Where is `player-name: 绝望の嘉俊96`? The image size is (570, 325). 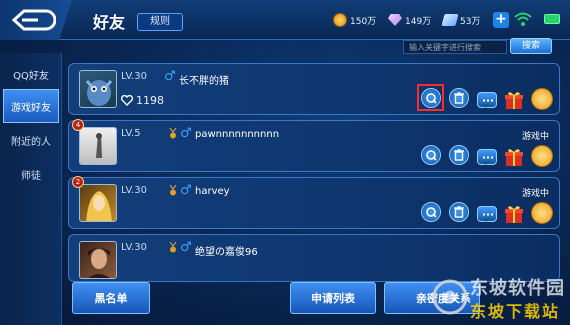
player-name: 绝望の嘉俊96 is located at coordinates (226, 252).